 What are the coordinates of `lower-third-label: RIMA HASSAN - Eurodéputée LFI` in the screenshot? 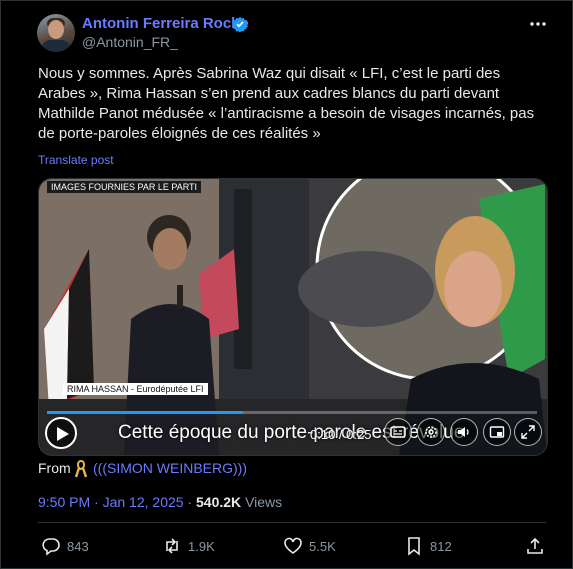 It's located at (135, 389).